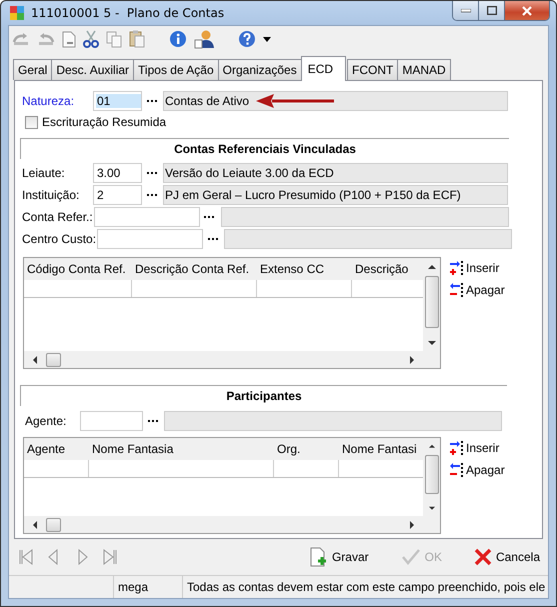 The height and width of the screenshot is (607, 557). What do you see at coordinates (178, 39) in the screenshot?
I see `info-icon` at bounding box center [178, 39].